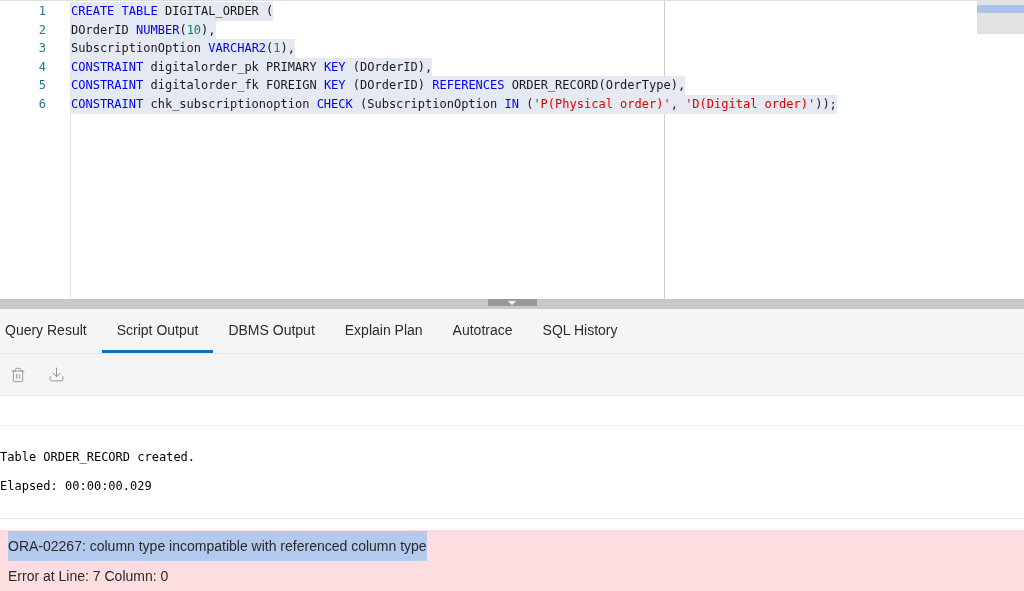 The width and height of the screenshot is (1024, 591). What do you see at coordinates (41, 67) in the screenshot?
I see `line-number: 4` at bounding box center [41, 67].